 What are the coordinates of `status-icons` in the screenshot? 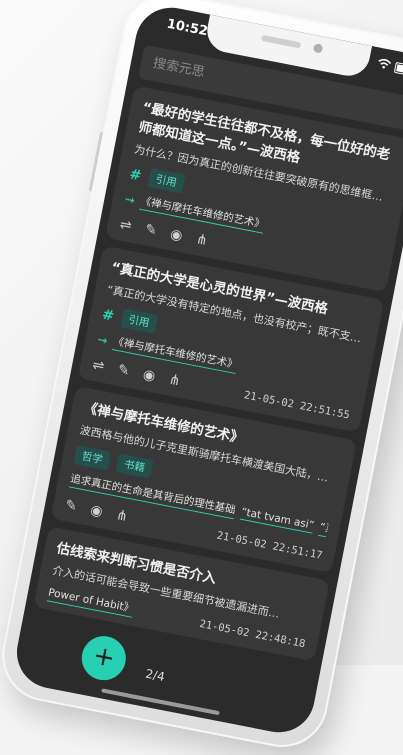 It's located at (389, 68).